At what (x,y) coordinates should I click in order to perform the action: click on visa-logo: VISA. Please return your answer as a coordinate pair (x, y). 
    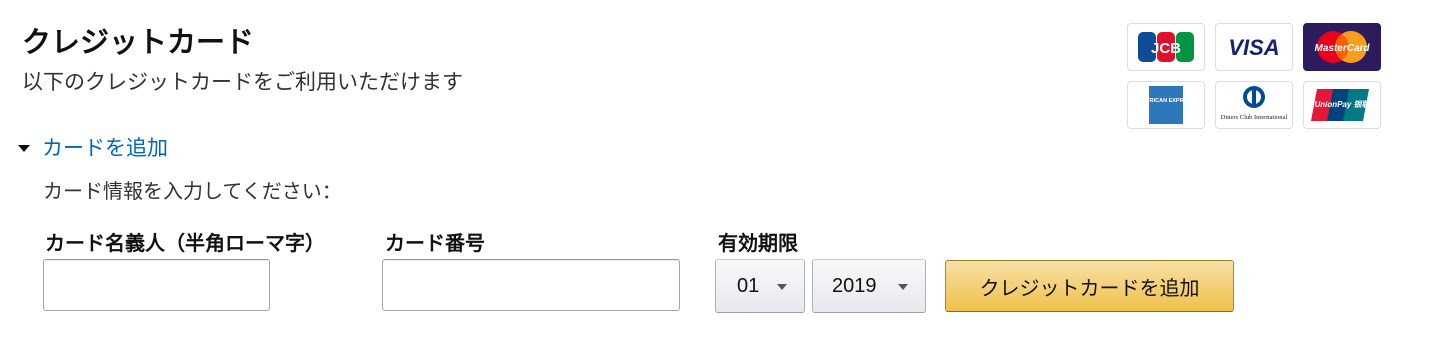
    Looking at the image, I should click on (1254, 47).